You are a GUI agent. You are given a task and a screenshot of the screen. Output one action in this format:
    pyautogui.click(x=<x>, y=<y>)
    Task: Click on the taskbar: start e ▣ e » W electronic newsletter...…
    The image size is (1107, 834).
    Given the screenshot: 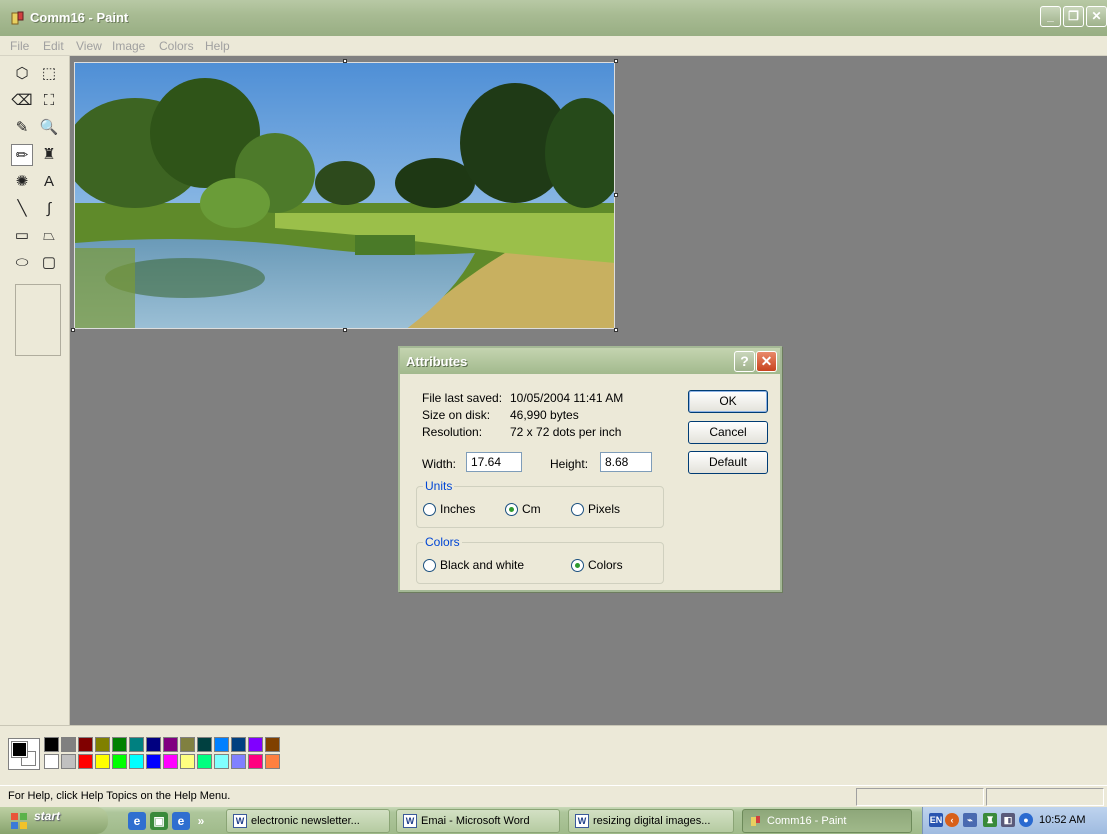 What is the action you would take?
    pyautogui.click(x=553, y=820)
    